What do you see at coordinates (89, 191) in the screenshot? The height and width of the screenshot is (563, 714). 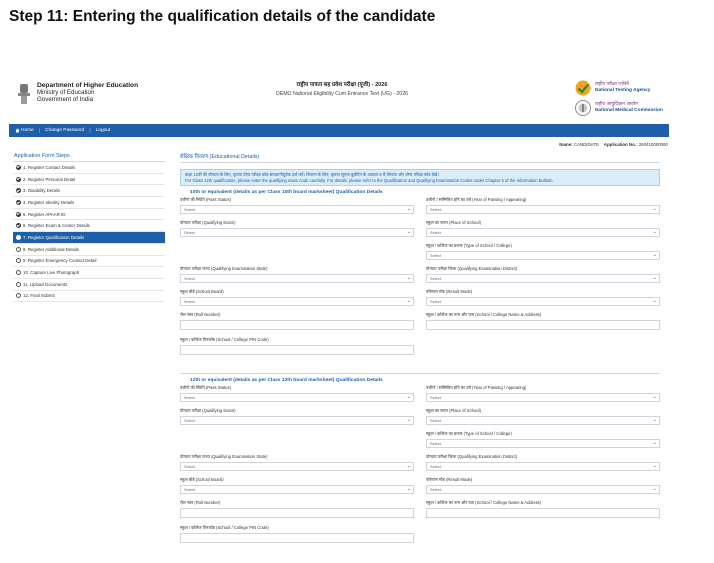 I see `sidebar-step-3: 3. Disability Details` at bounding box center [89, 191].